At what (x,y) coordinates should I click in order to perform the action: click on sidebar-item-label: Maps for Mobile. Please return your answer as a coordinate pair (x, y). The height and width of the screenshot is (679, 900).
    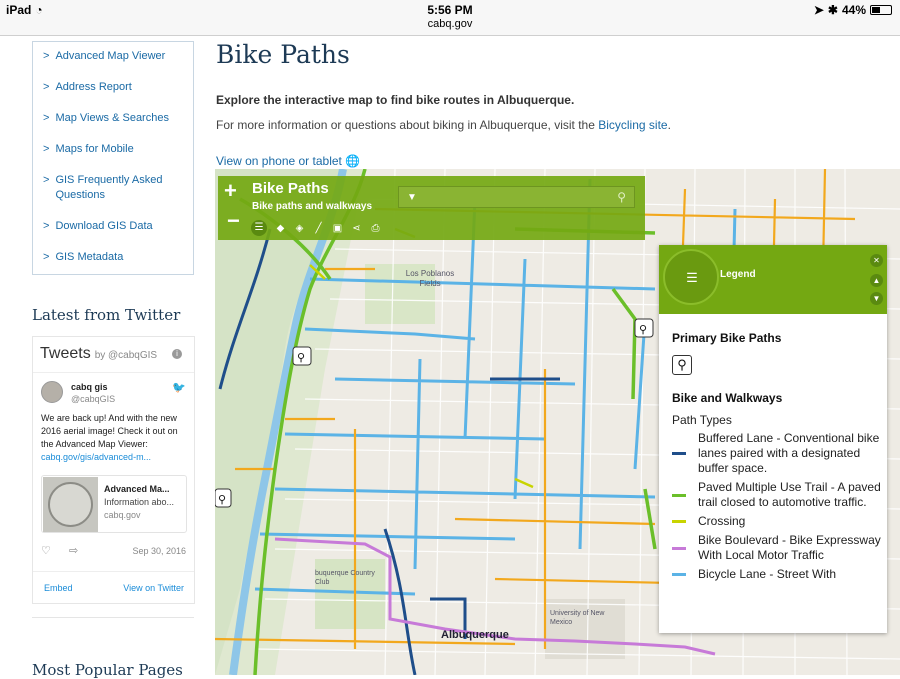
    Looking at the image, I should click on (94, 149).